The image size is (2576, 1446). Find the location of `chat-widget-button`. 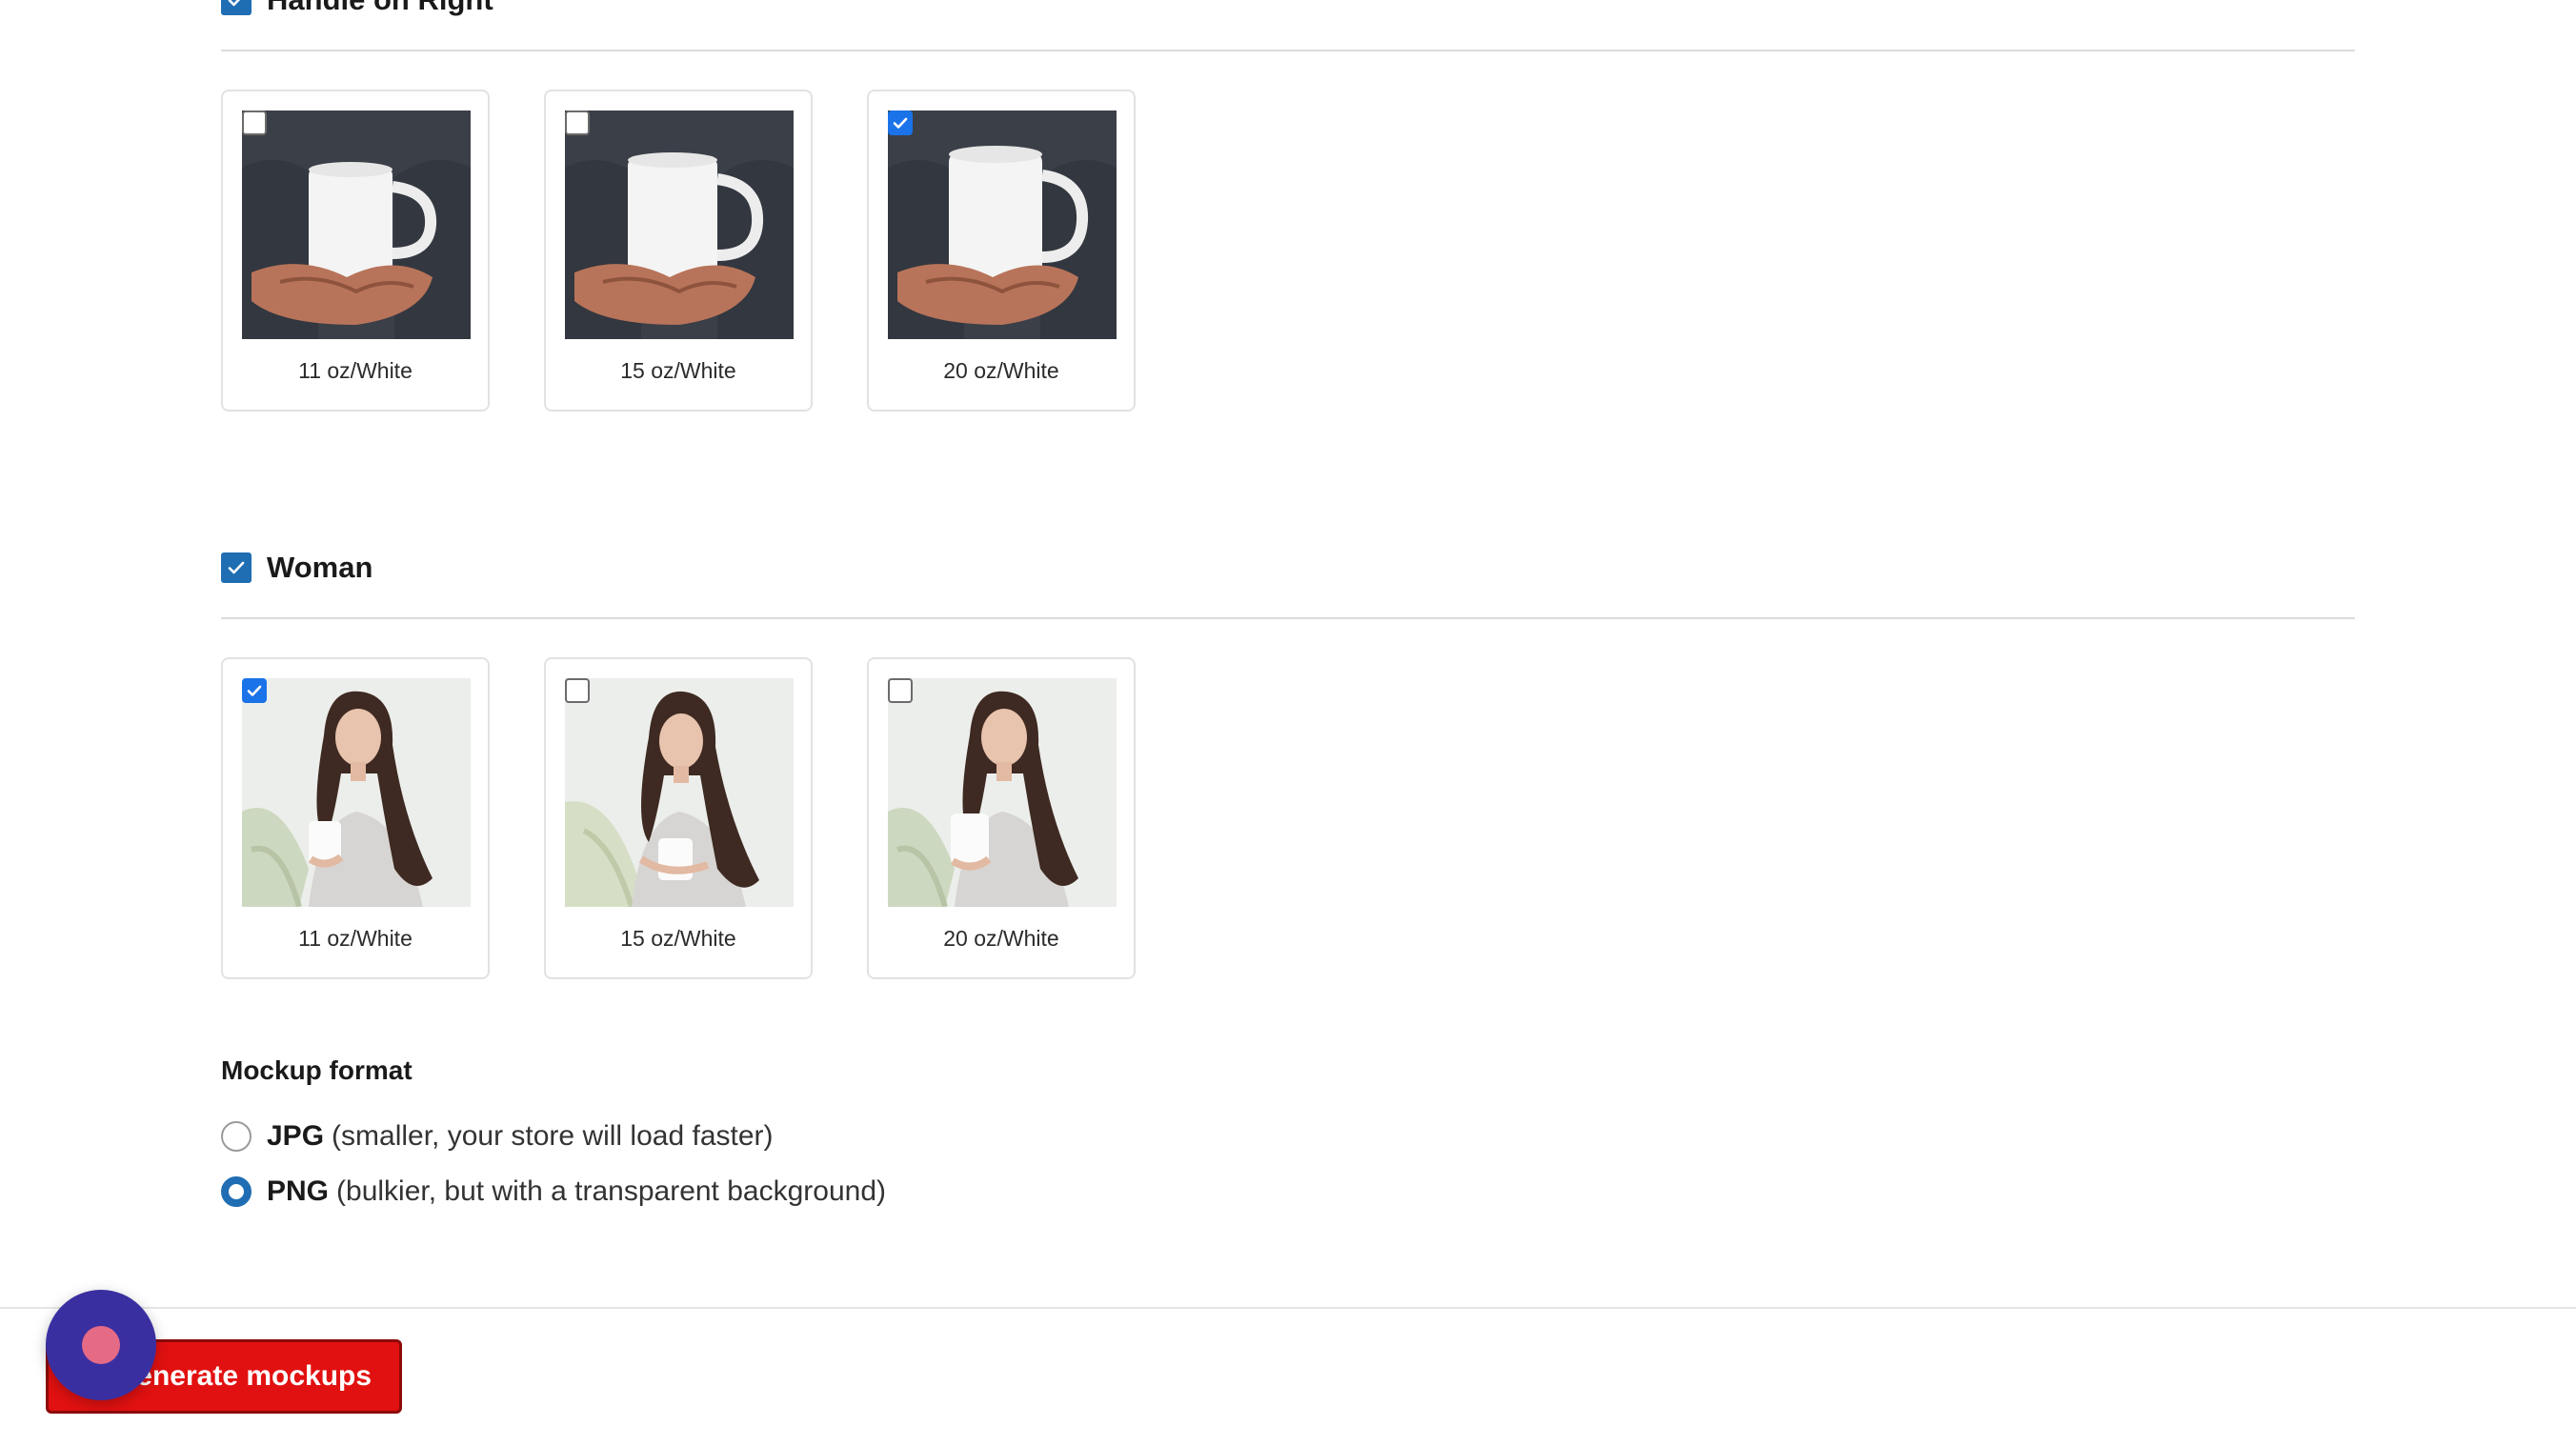

chat-widget-button is located at coordinates (101, 1345).